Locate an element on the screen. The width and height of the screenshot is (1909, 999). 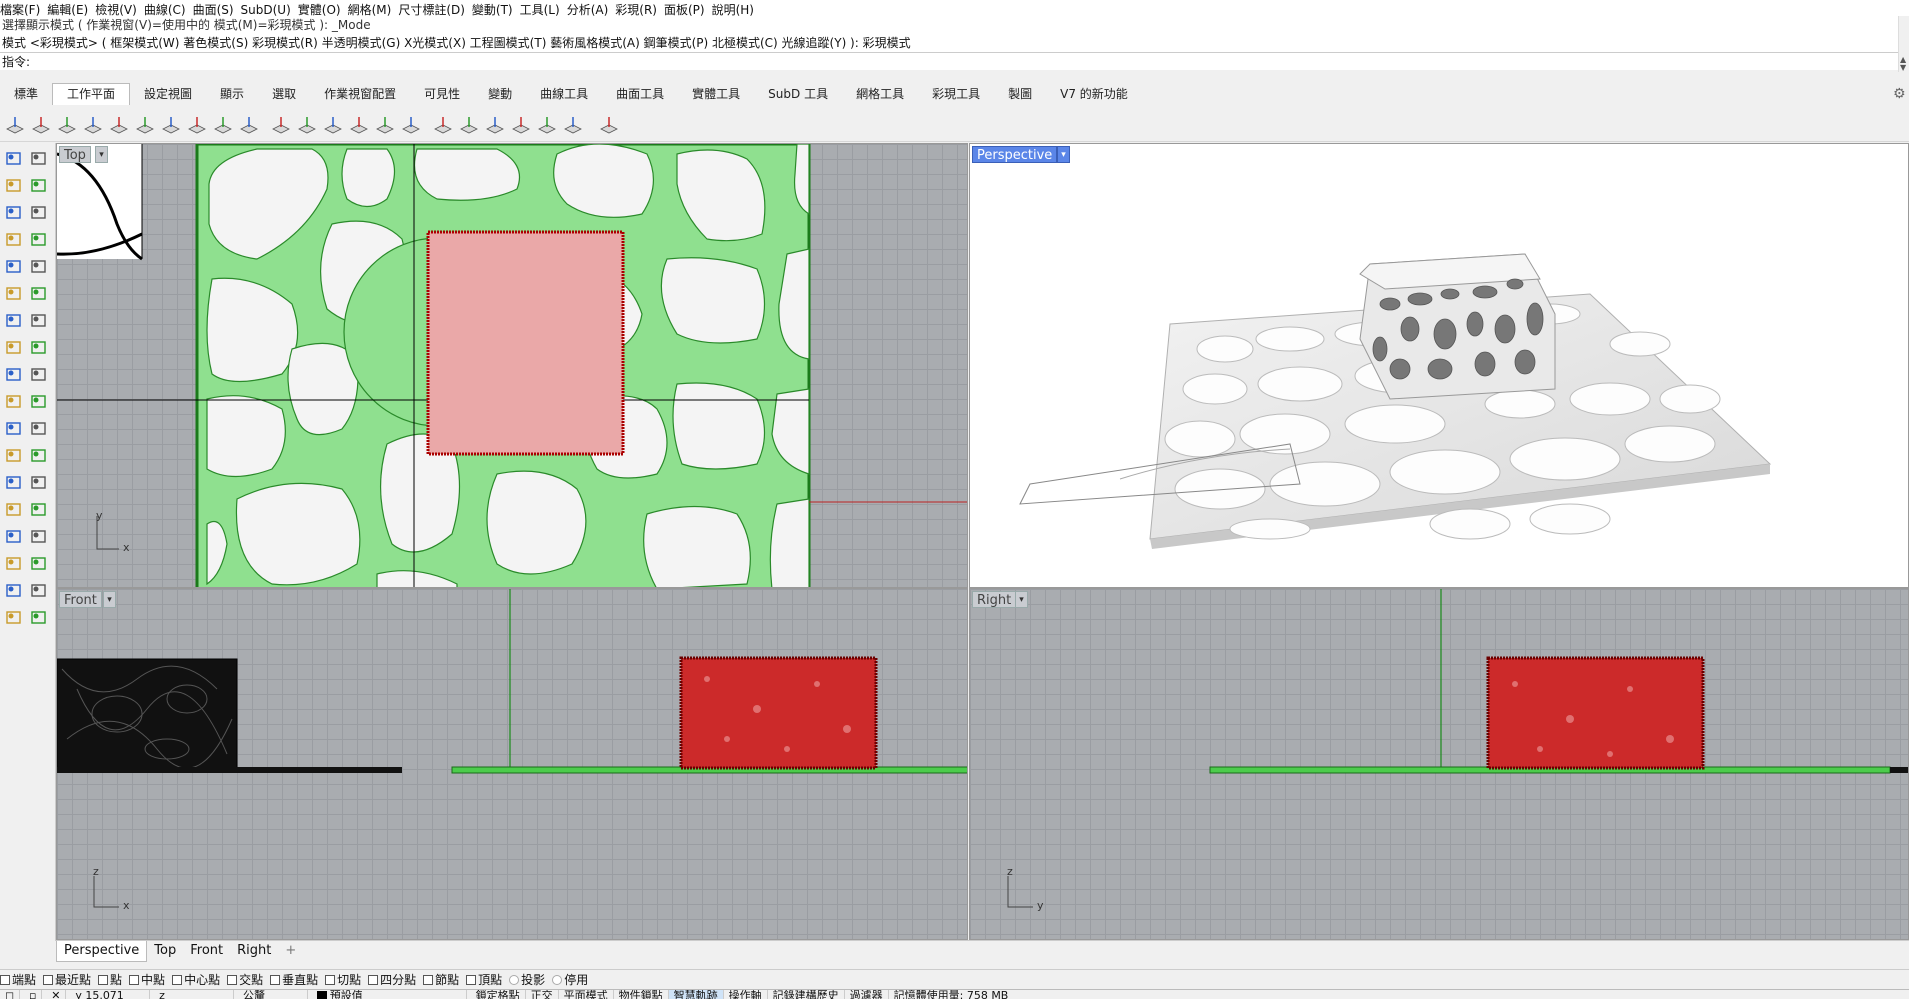
analyze-icon is located at coordinates (40, 429).